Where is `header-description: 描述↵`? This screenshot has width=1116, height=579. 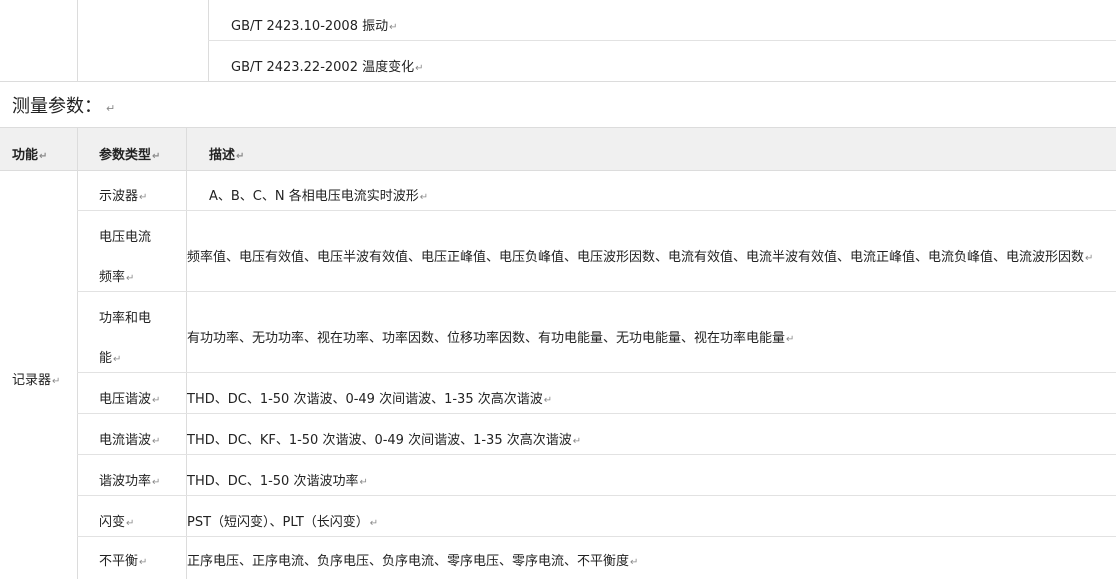 header-description: 描述↵ is located at coordinates (227, 155).